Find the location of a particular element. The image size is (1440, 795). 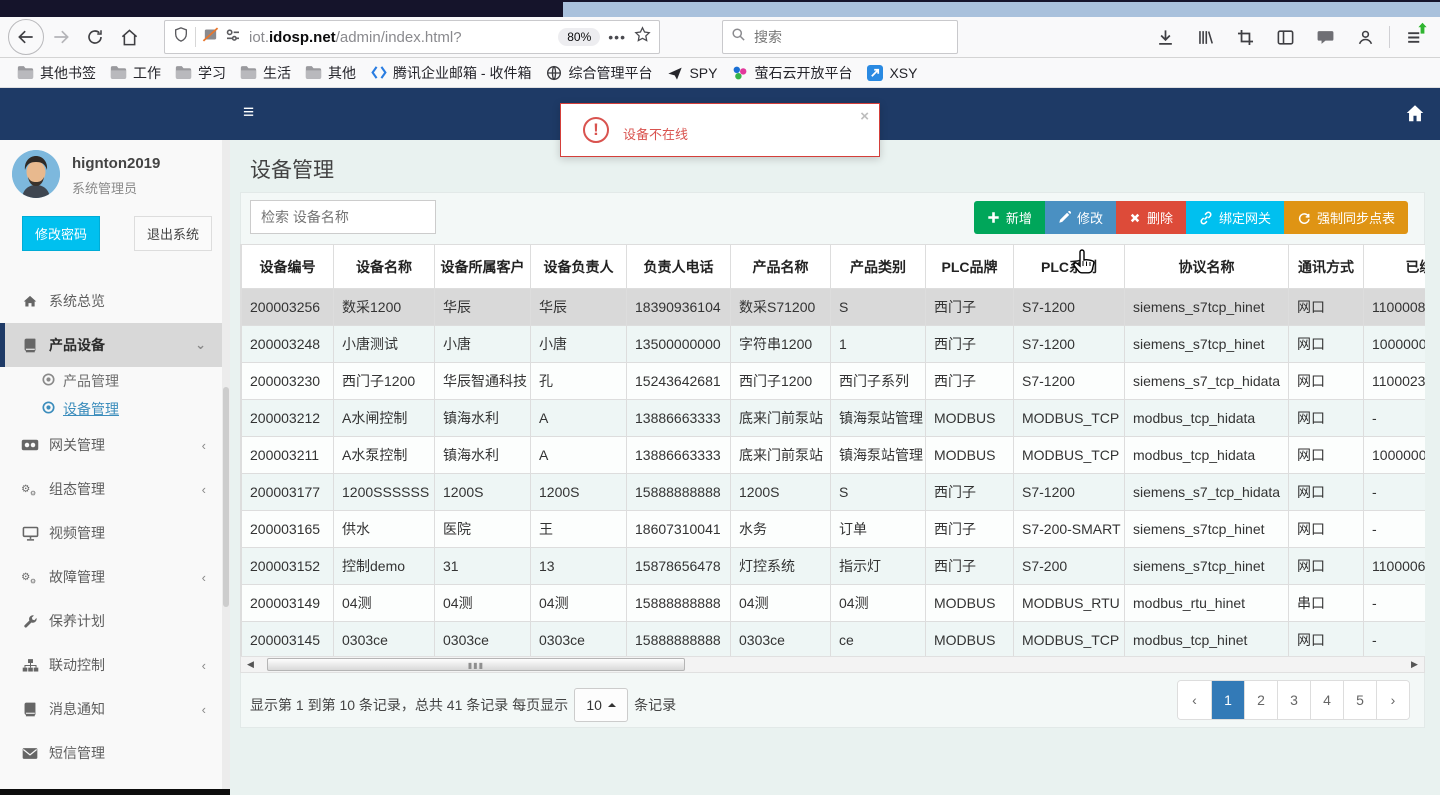

绑定网关-button: 绑定网关 is located at coordinates (1234, 217).